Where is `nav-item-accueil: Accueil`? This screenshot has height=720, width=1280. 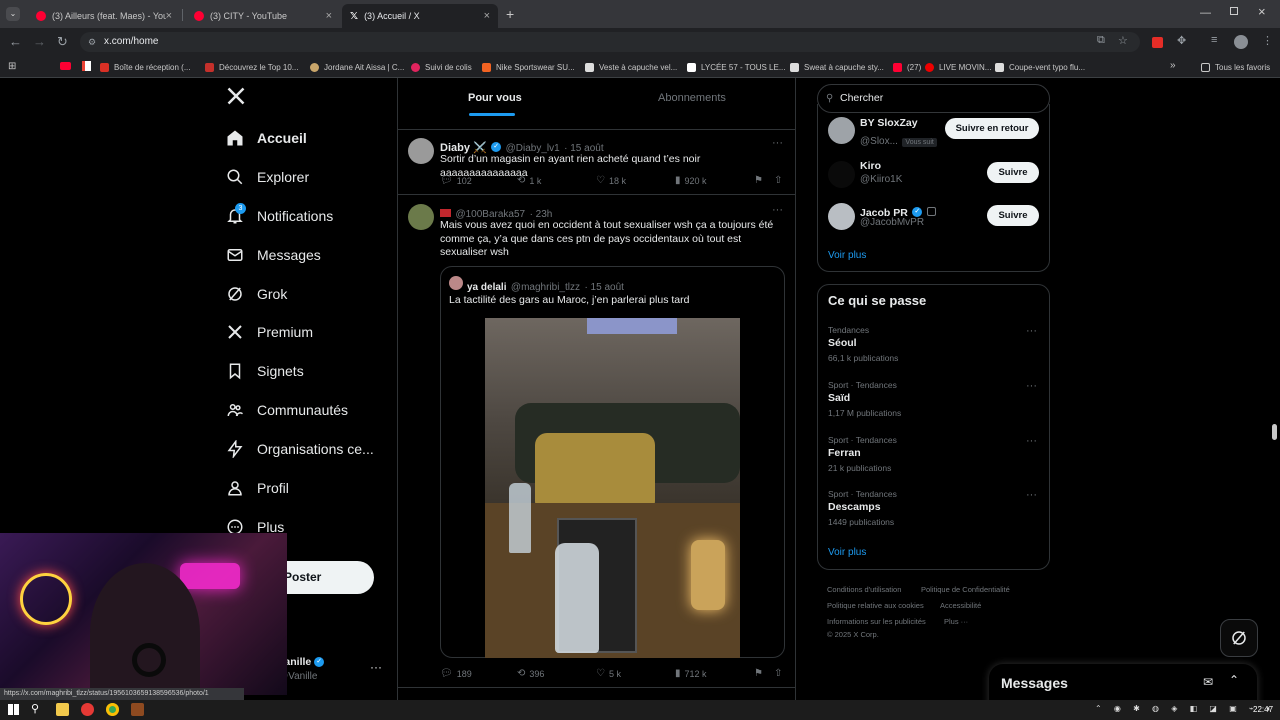
nav-item-accueil: Accueil is located at coordinates (266, 138).